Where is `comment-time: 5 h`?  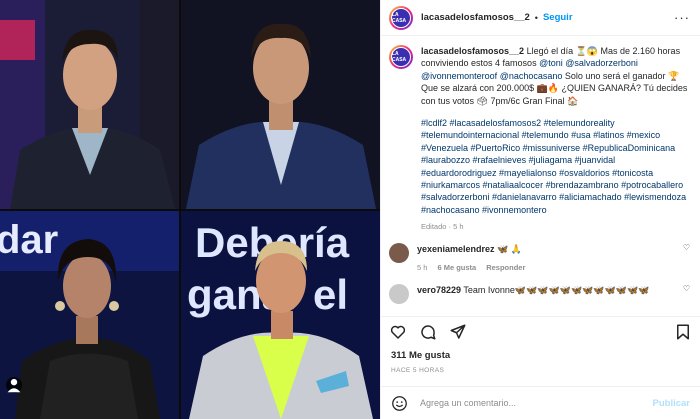
comment-time: 5 h is located at coordinates (422, 267).